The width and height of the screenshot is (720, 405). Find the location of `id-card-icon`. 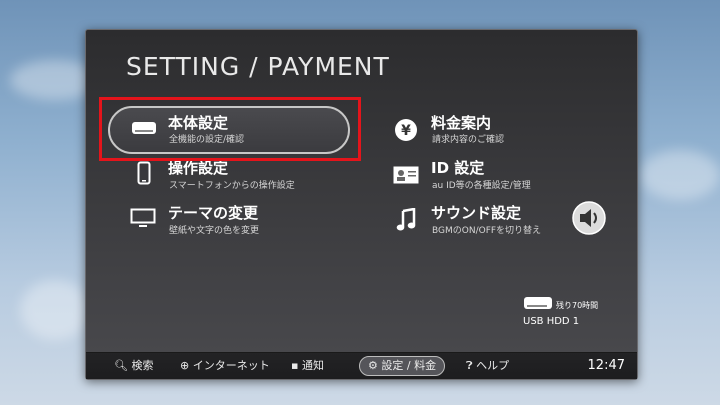

id-card-icon is located at coordinates (406, 175).